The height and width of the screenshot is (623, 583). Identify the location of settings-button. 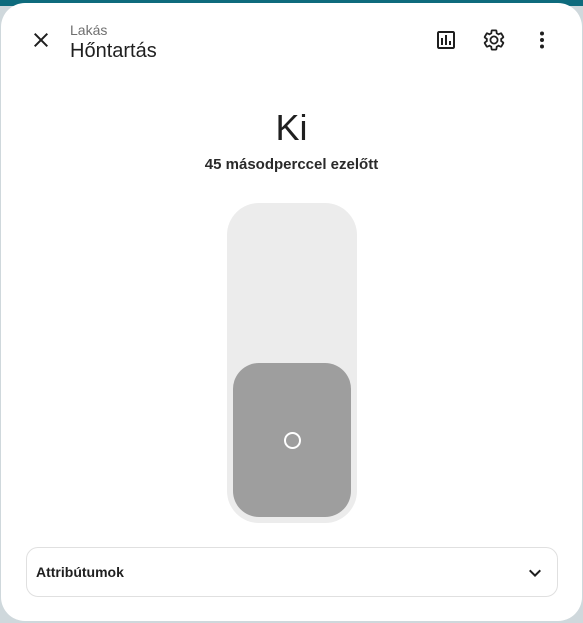
(494, 42).